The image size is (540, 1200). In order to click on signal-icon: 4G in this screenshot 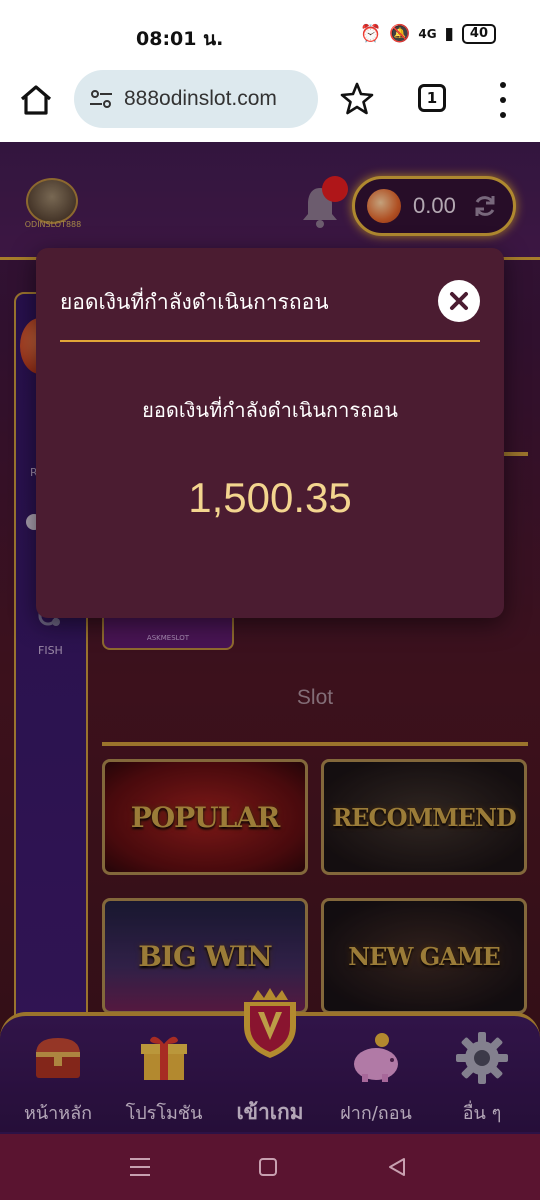, I will do `click(427, 34)`.